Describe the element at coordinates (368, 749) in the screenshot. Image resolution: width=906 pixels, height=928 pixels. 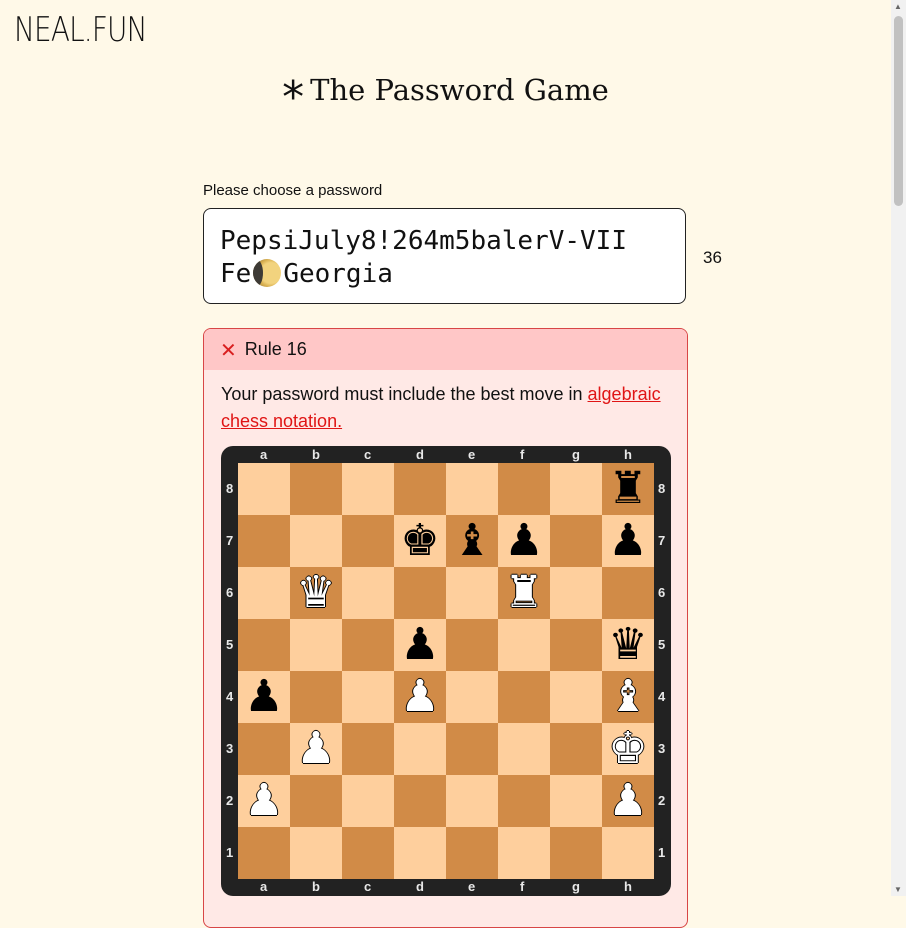
I see `square-c3` at that location.